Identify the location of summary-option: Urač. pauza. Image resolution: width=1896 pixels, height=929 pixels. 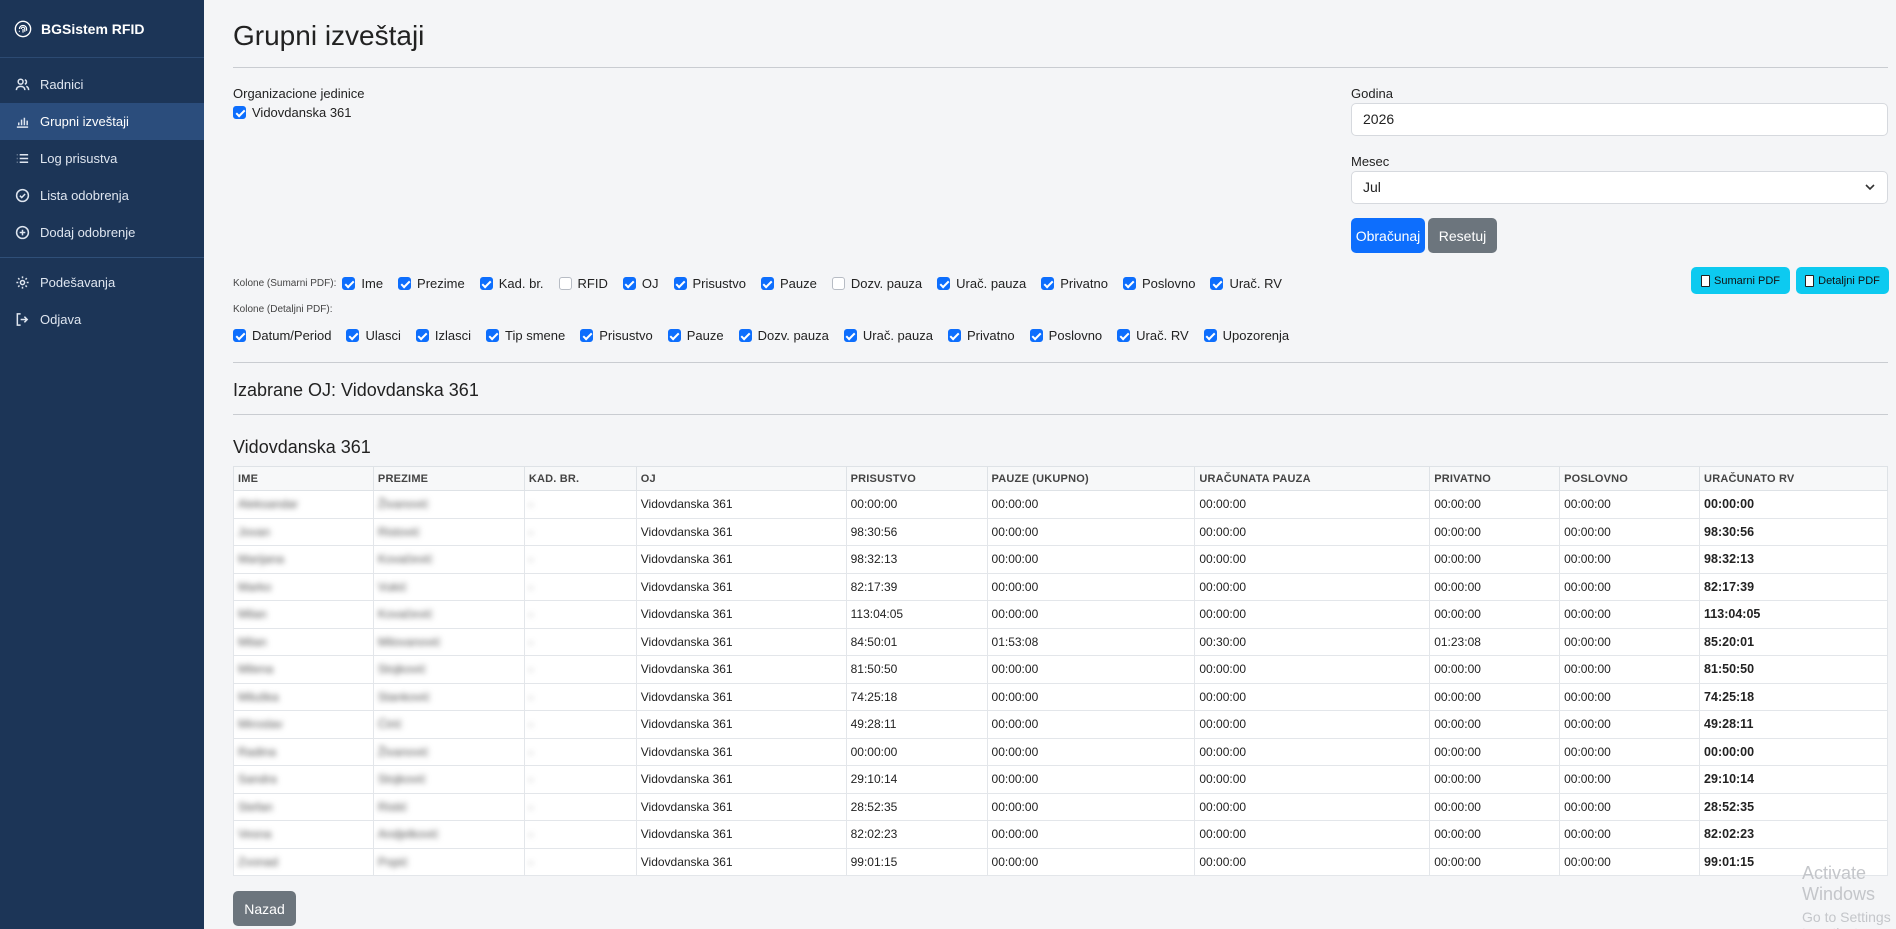
(981, 283).